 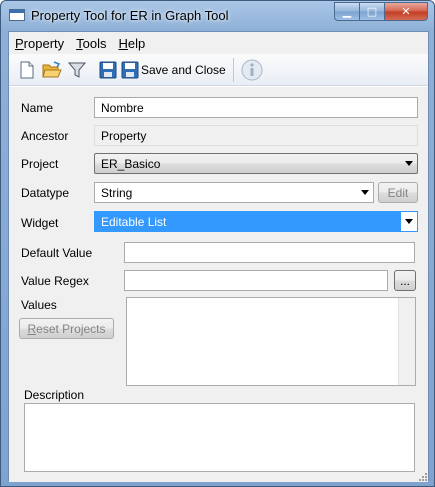 I want to click on save-button, so click(x=108, y=70).